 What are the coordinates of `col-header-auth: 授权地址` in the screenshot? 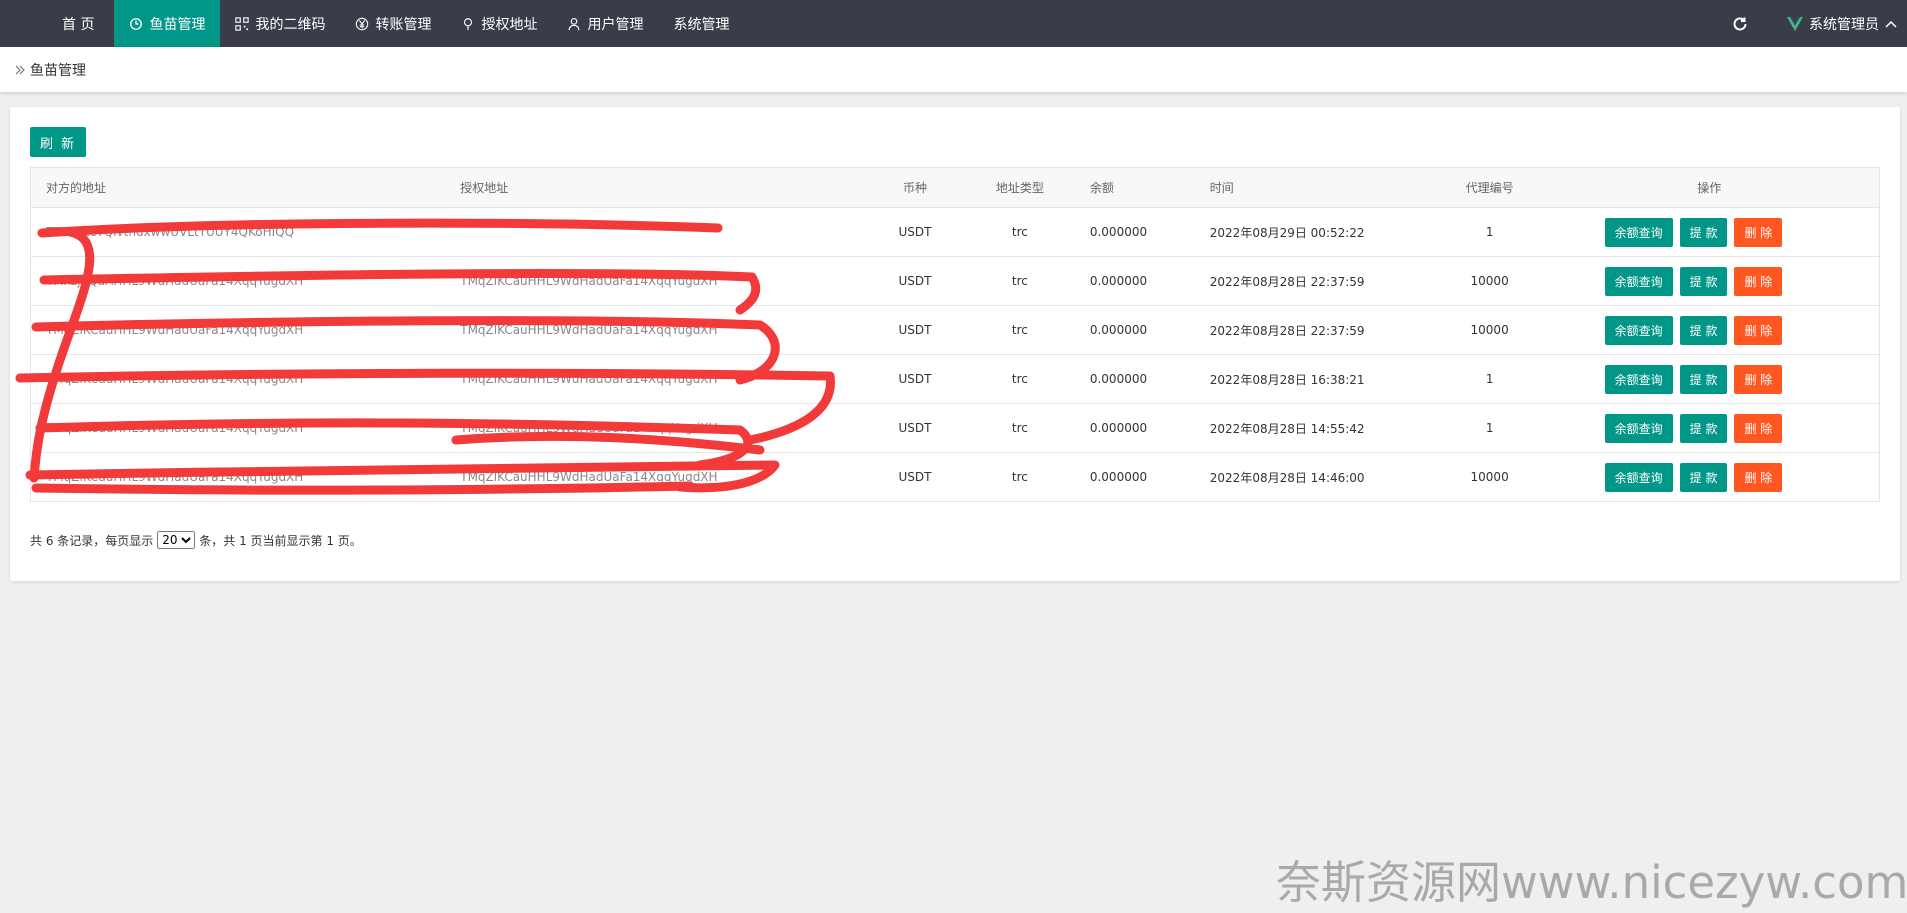 It's located at (655, 187).